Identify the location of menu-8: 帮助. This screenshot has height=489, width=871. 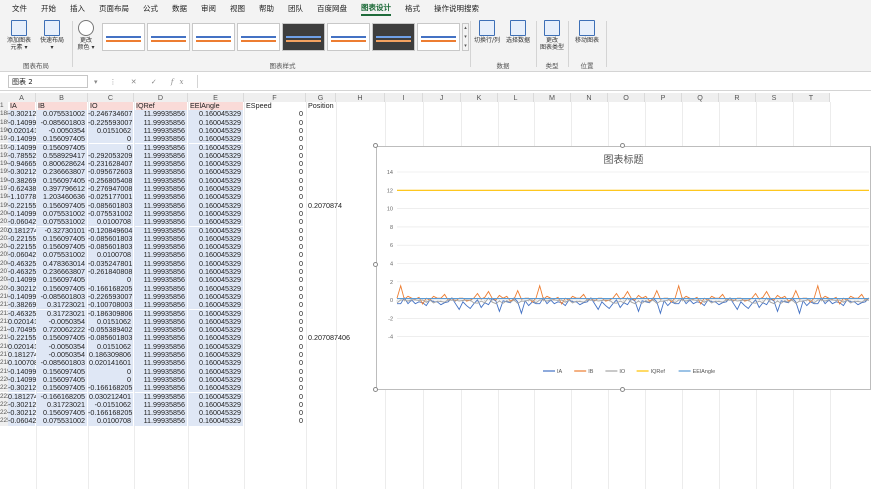
(266, 8).